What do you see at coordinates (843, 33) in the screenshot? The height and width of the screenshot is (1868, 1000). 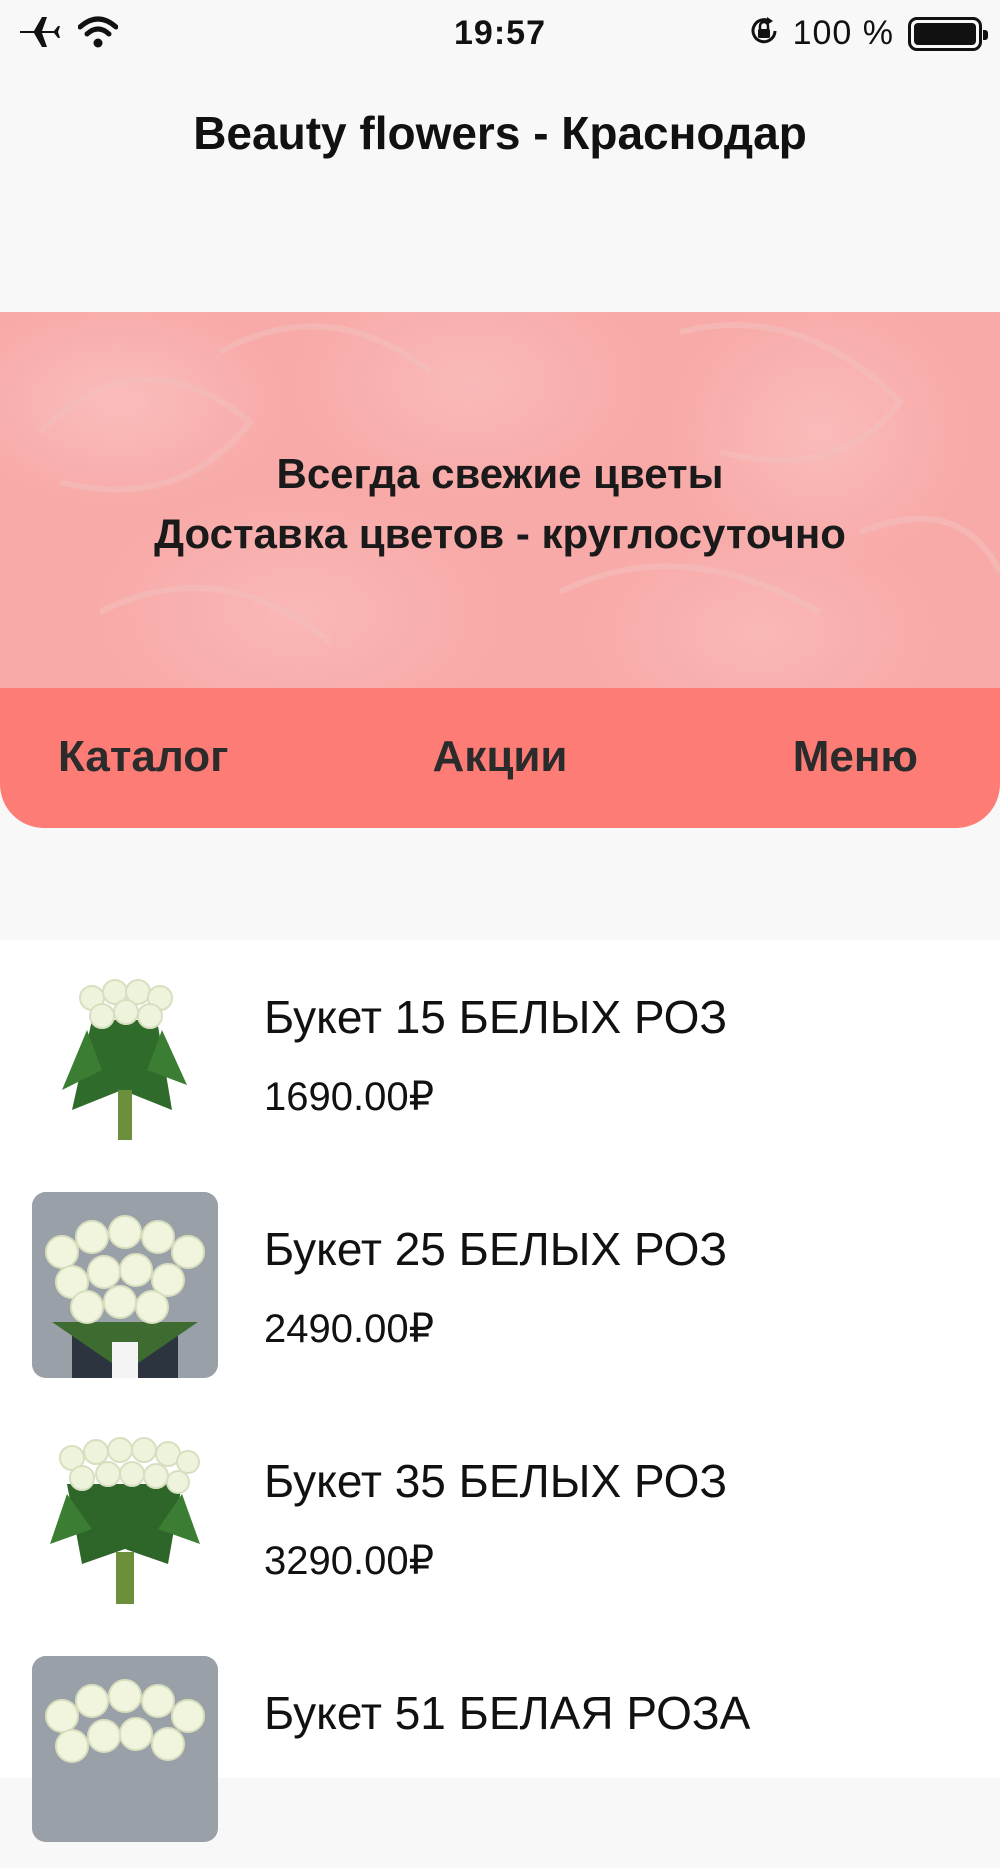 I see `battery-percent: 100 %` at bounding box center [843, 33].